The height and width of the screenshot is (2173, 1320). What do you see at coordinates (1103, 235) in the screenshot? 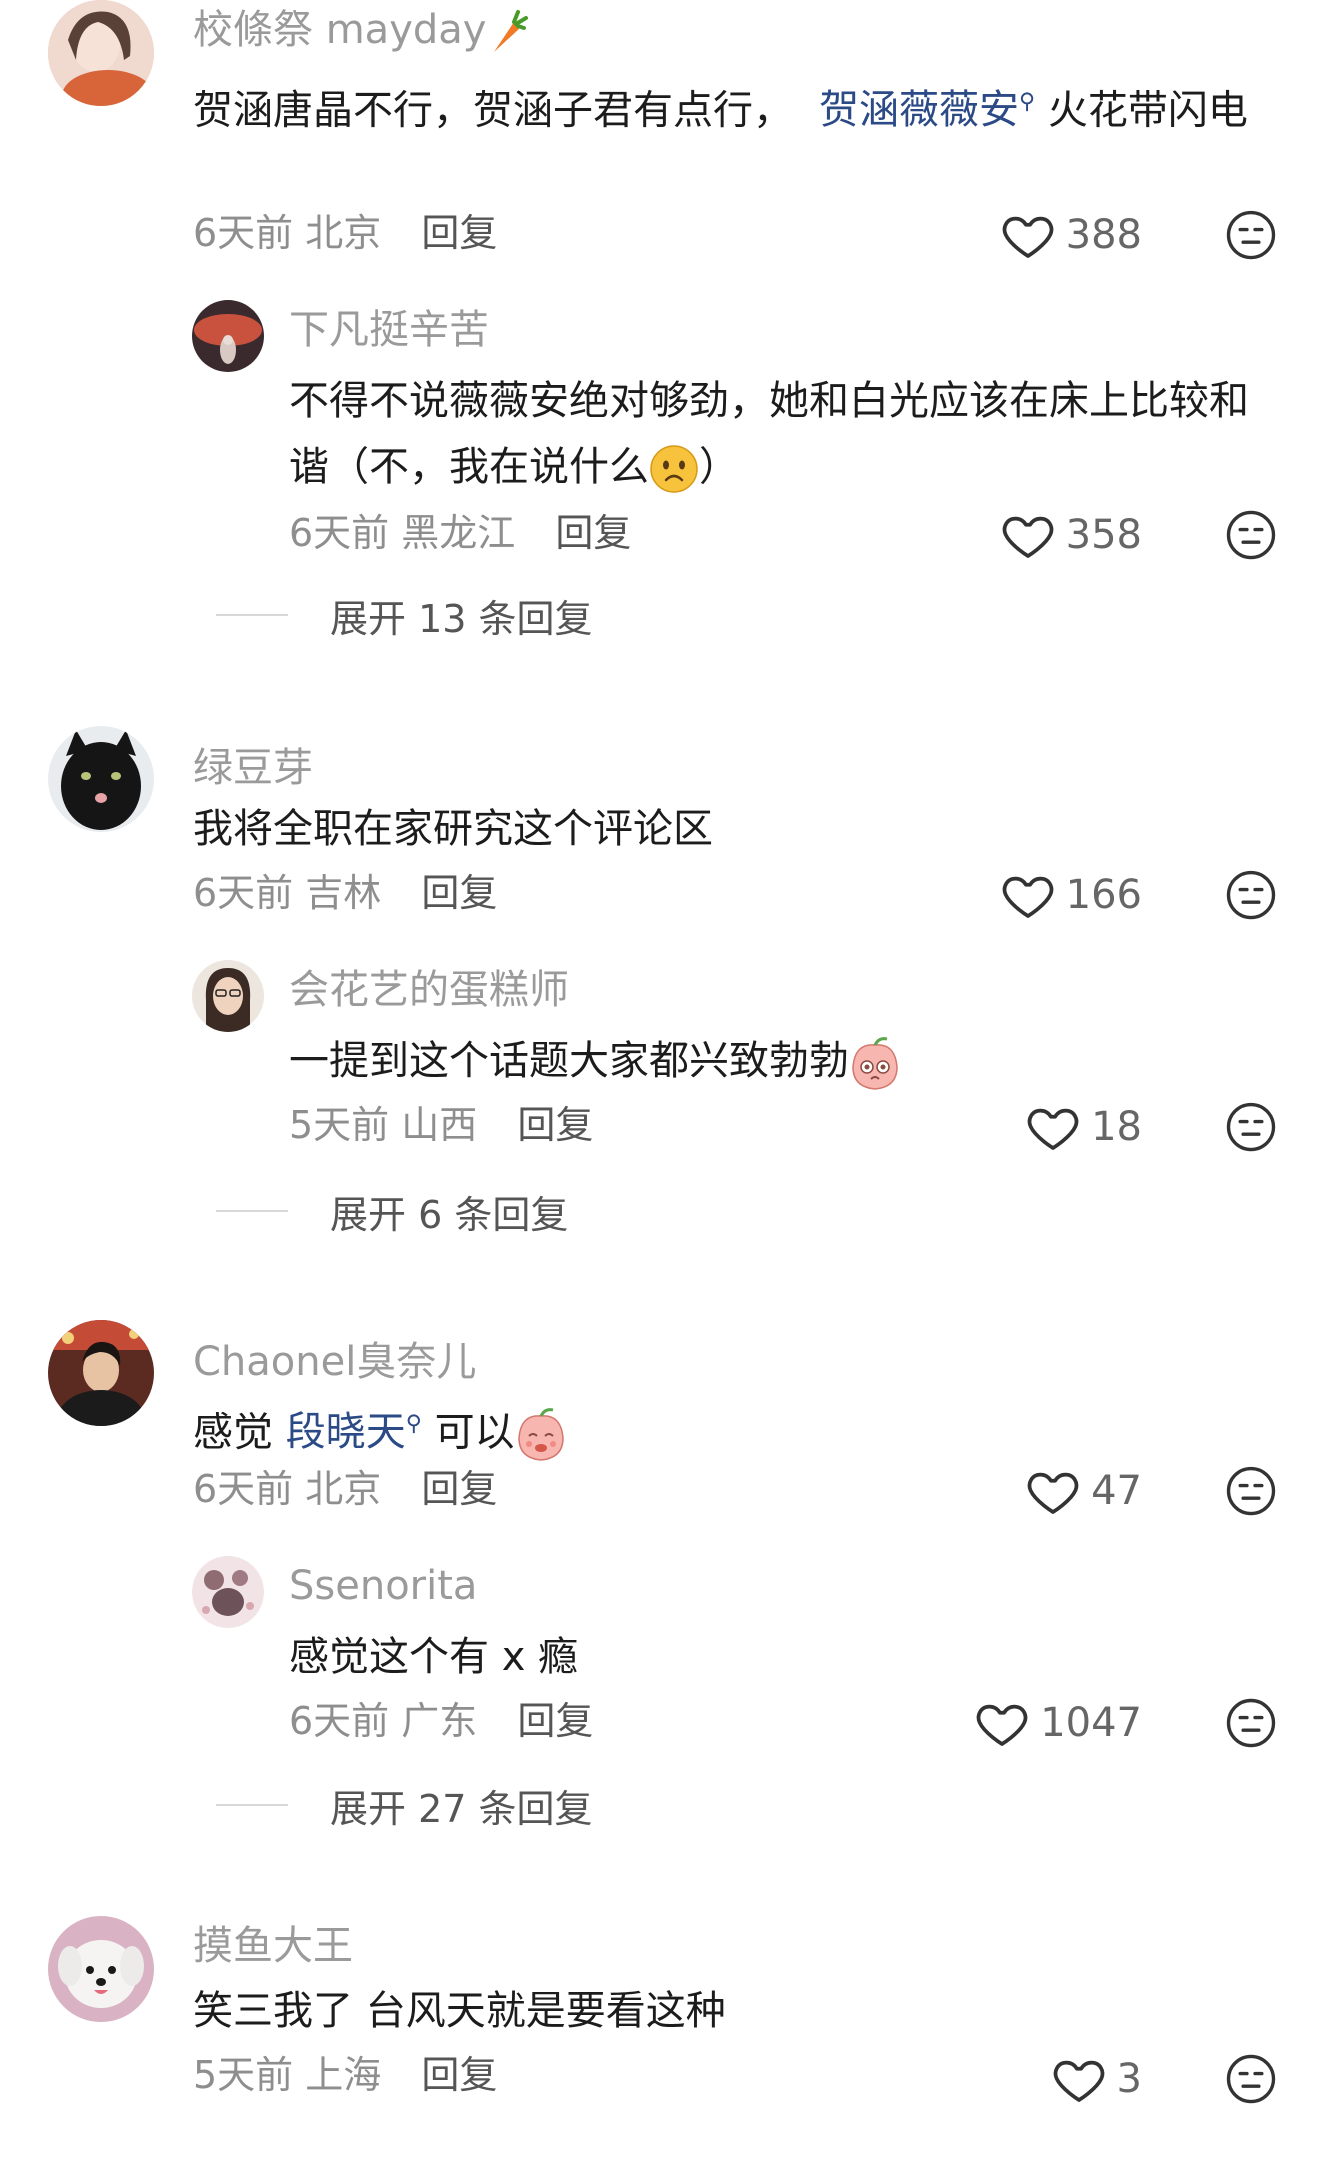
I see `like-count: 388` at bounding box center [1103, 235].